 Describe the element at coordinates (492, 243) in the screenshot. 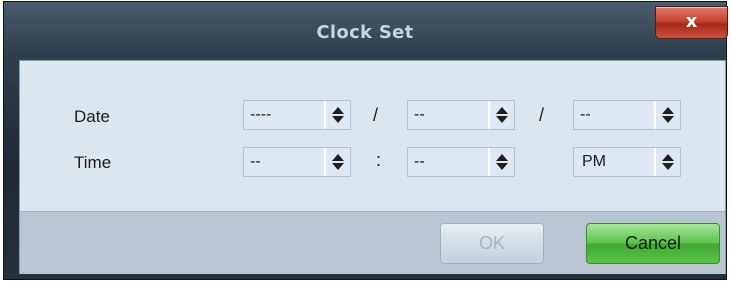

I see `ok-button: OK` at that location.